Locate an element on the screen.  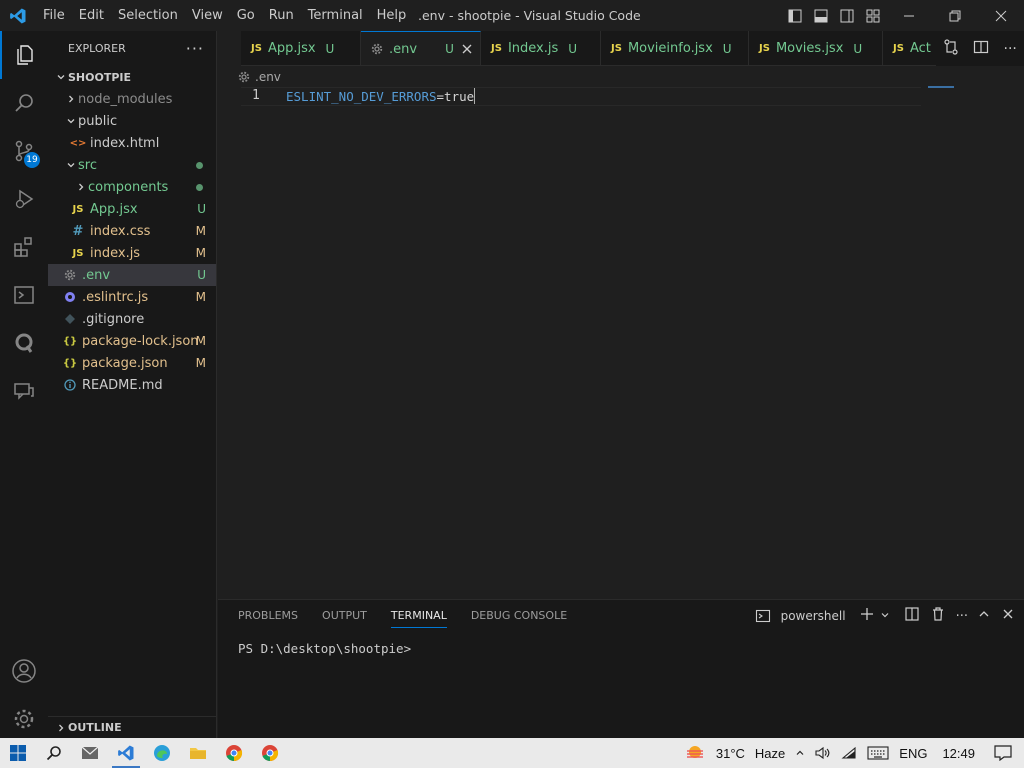
tree-item-node-modules: node_modules is located at coordinates (132, 99).